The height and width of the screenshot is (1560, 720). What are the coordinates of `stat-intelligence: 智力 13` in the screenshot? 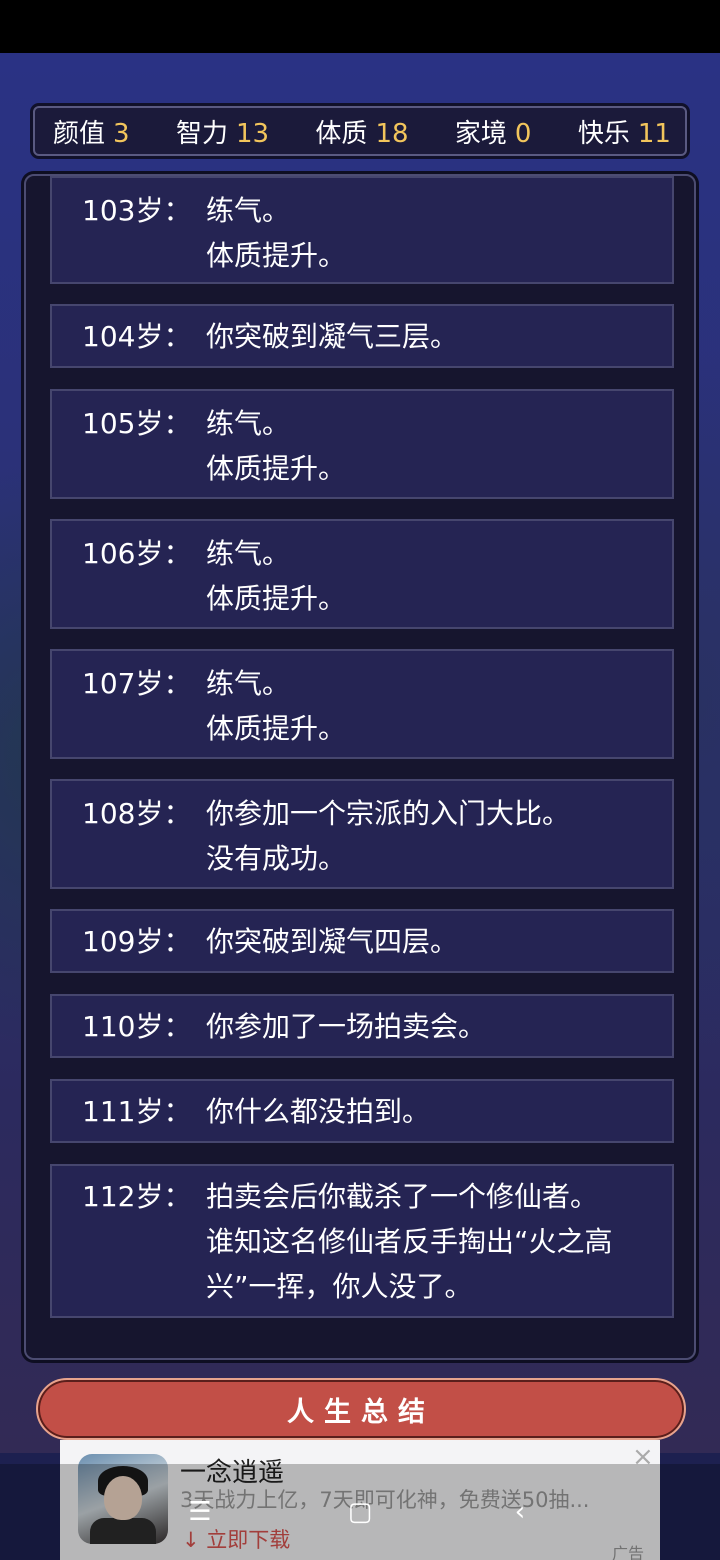 It's located at (222, 131).